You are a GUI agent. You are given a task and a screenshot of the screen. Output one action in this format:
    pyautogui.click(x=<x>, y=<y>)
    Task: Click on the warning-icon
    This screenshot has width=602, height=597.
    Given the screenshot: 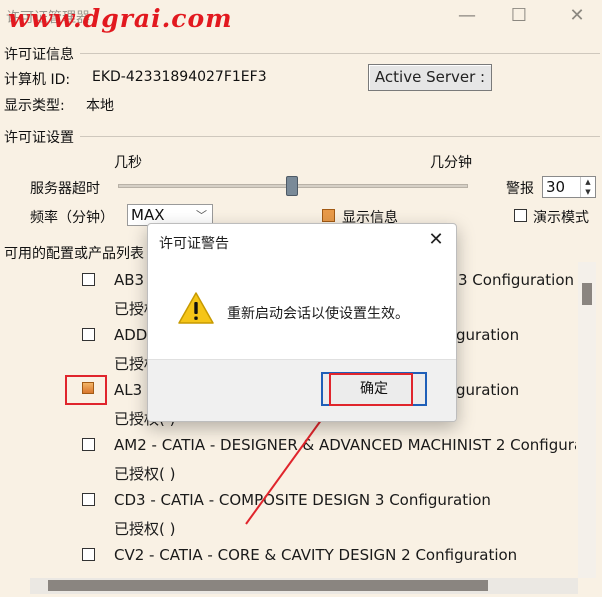 What is the action you would take?
    pyautogui.click(x=196, y=308)
    